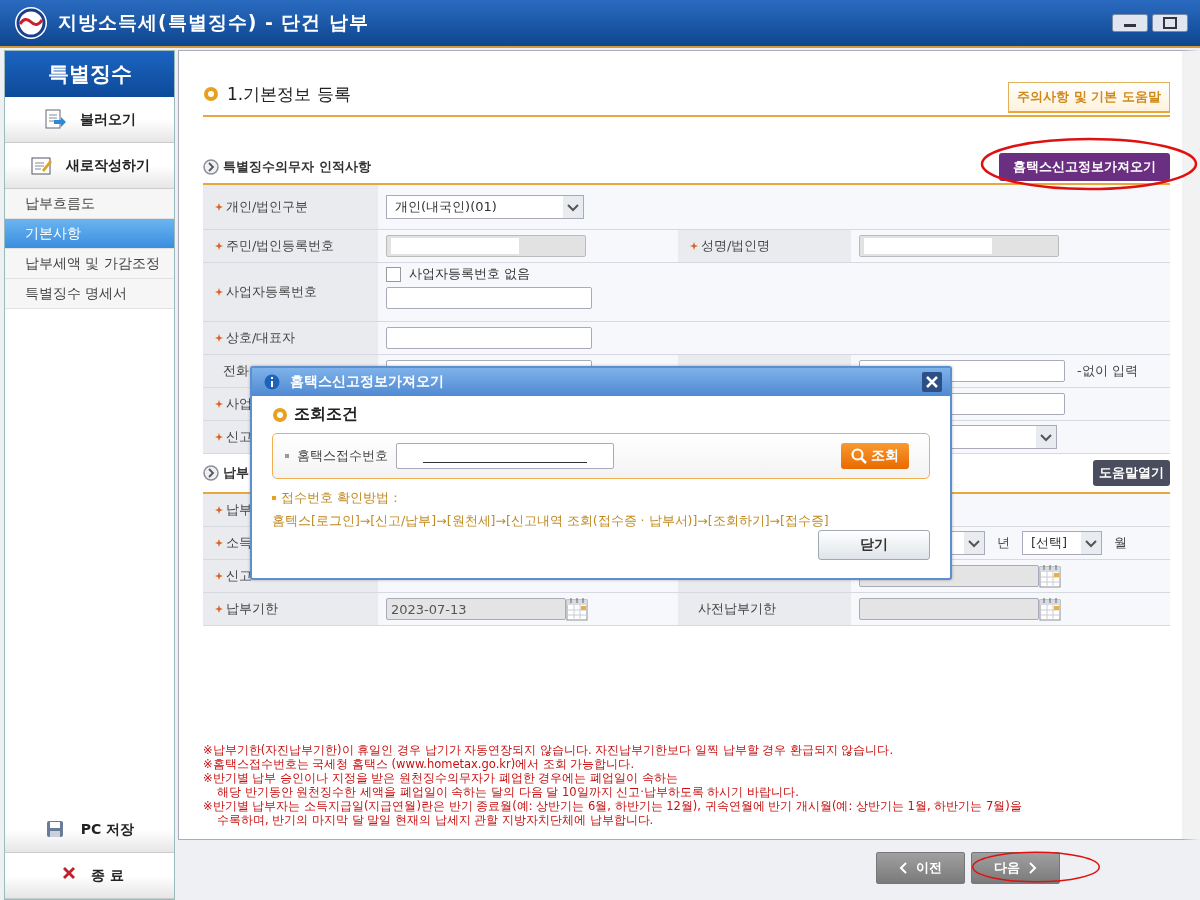 Image resolution: width=1200 pixels, height=900 pixels. I want to click on search-icon, so click(859, 456).